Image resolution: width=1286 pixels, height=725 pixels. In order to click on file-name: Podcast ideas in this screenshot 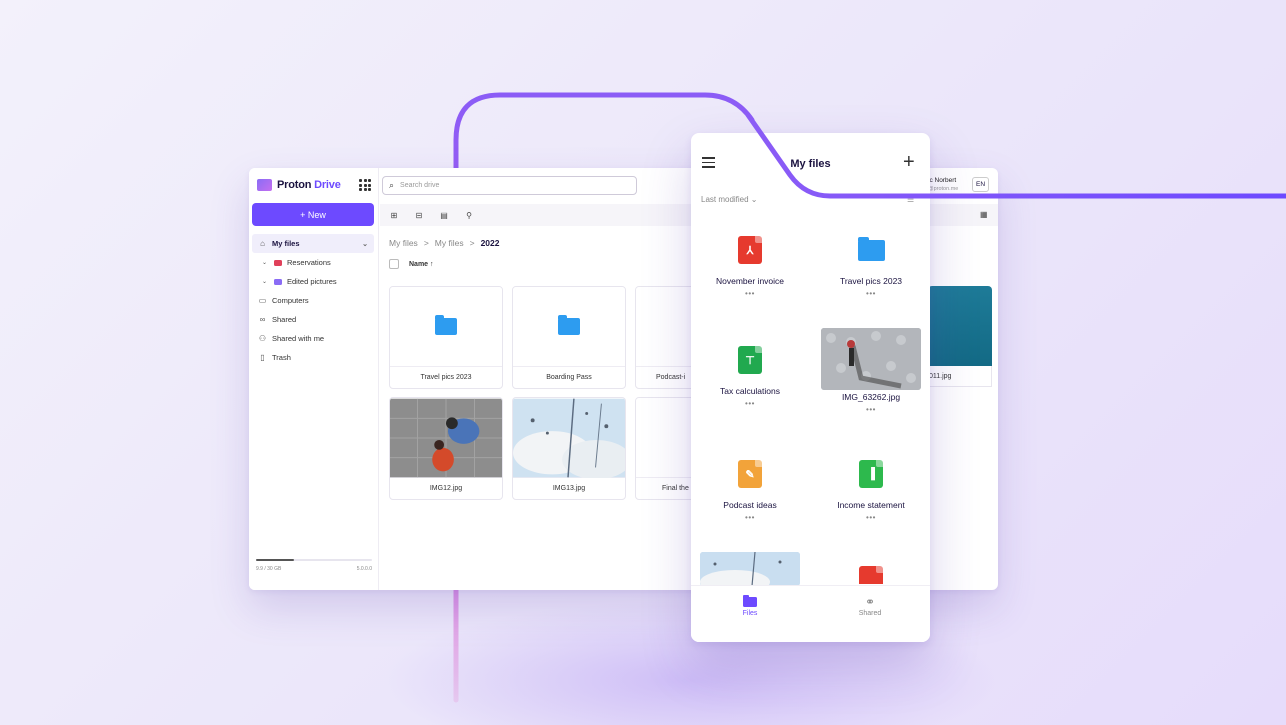, I will do `click(750, 505)`.